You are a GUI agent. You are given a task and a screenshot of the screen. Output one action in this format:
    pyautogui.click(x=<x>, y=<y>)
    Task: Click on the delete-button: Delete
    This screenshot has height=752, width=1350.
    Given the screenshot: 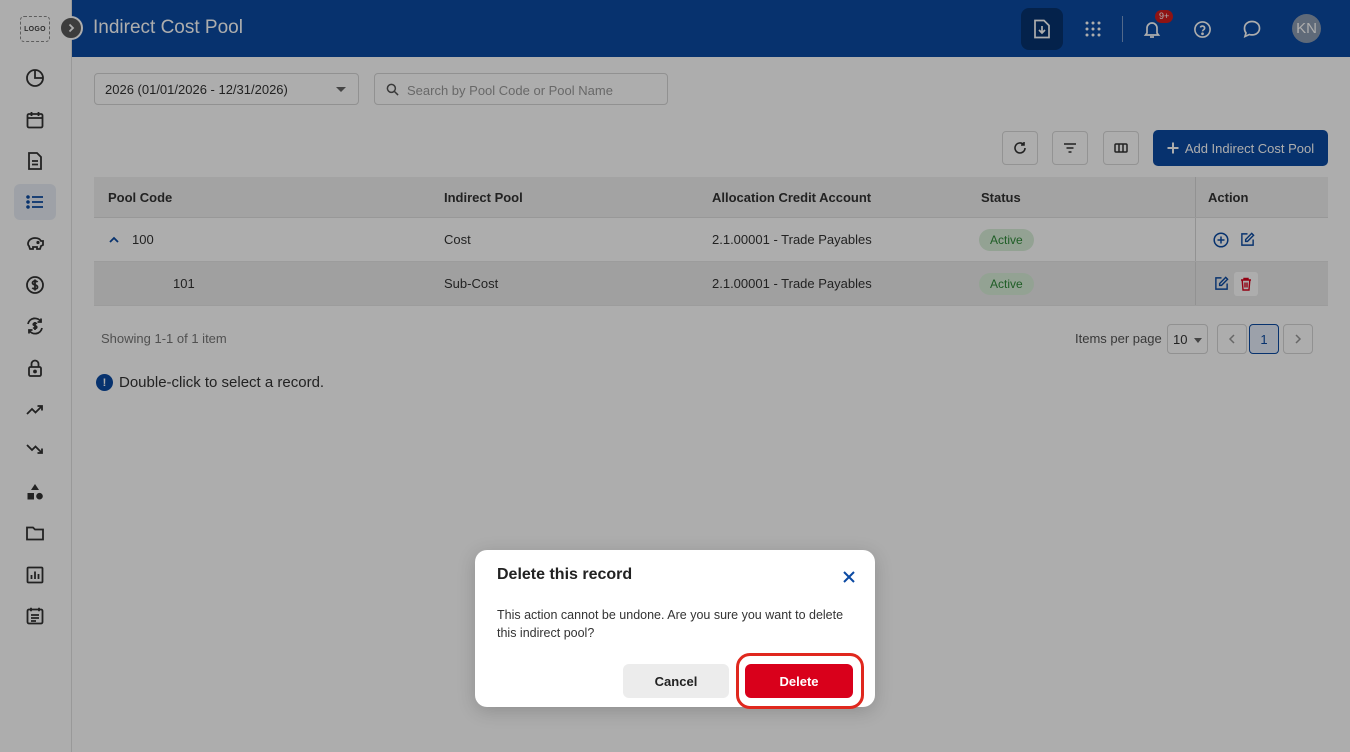 What is the action you would take?
    pyautogui.click(x=799, y=681)
    